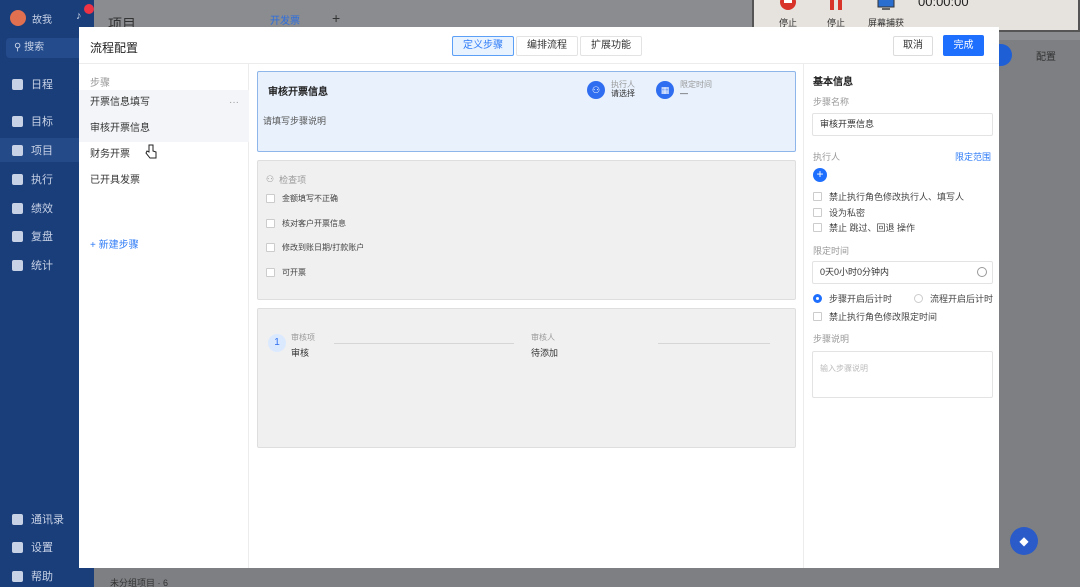  Describe the element at coordinates (294, 272) in the screenshot. I see `check-label: 可开票` at that location.